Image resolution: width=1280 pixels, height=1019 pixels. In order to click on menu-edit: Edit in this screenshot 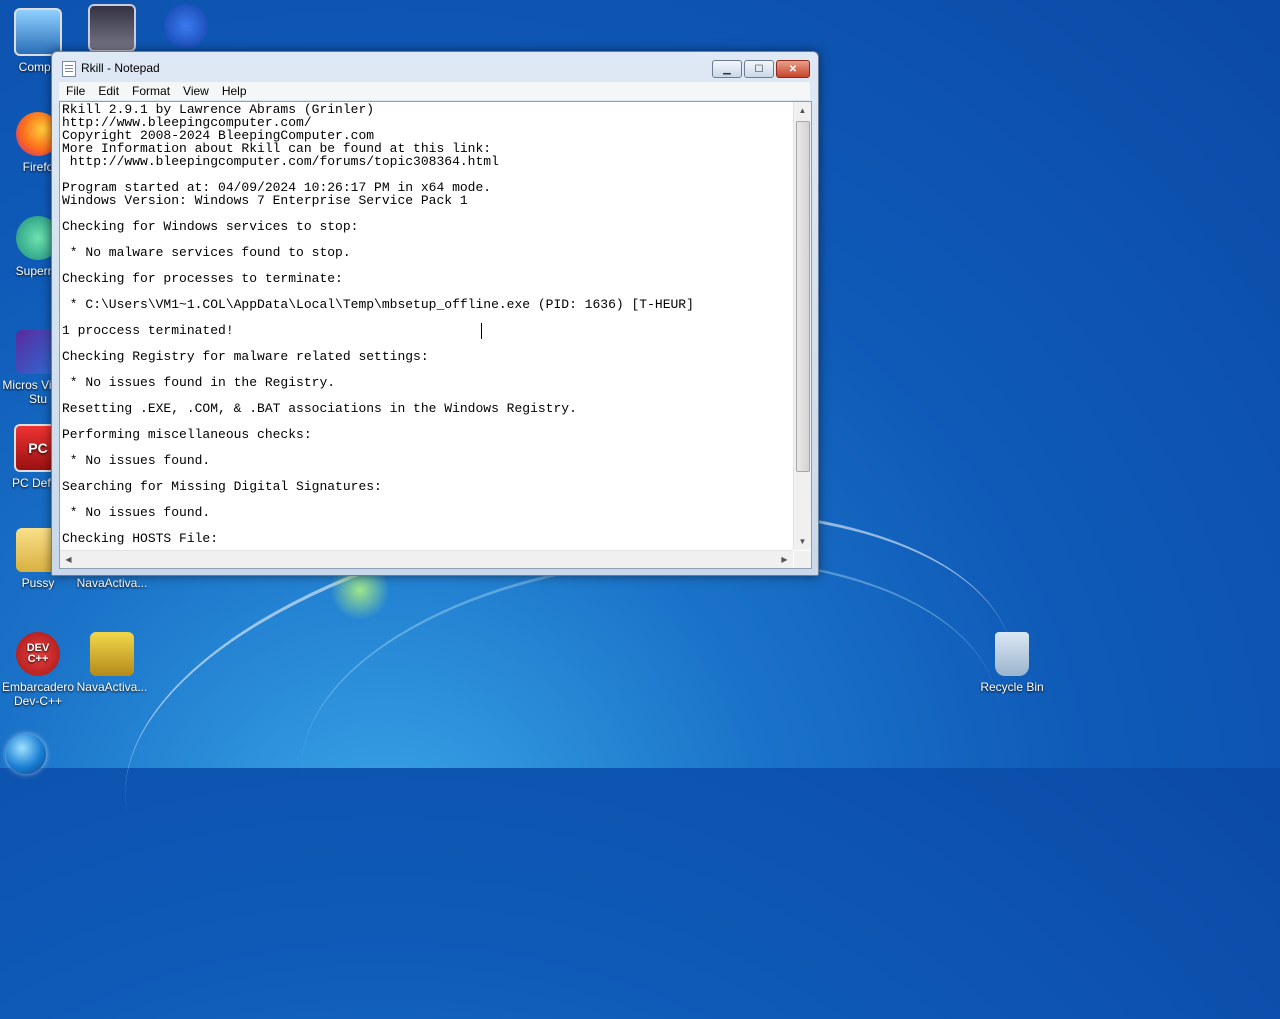, I will do `click(108, 90)`.